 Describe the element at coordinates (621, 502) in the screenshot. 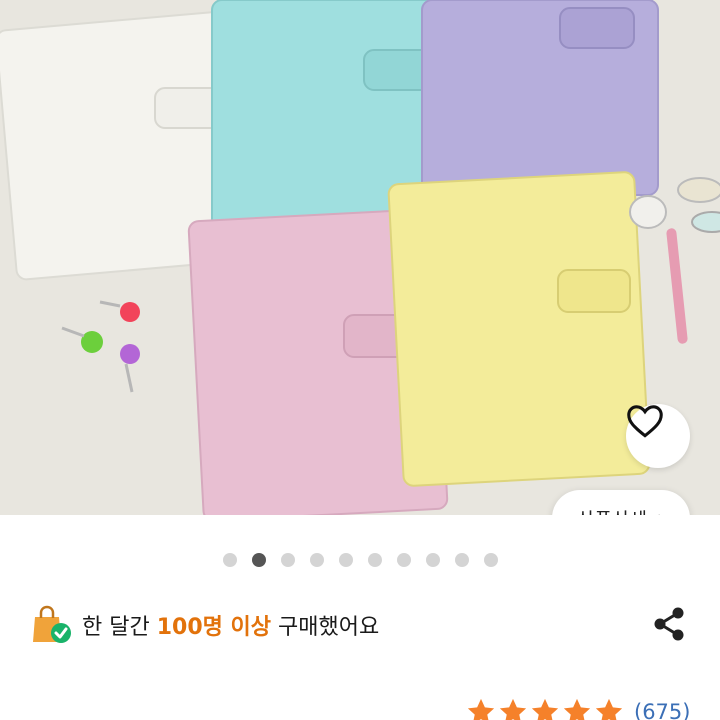

I see `product-detail-button: 상품상세 ›` at that location.